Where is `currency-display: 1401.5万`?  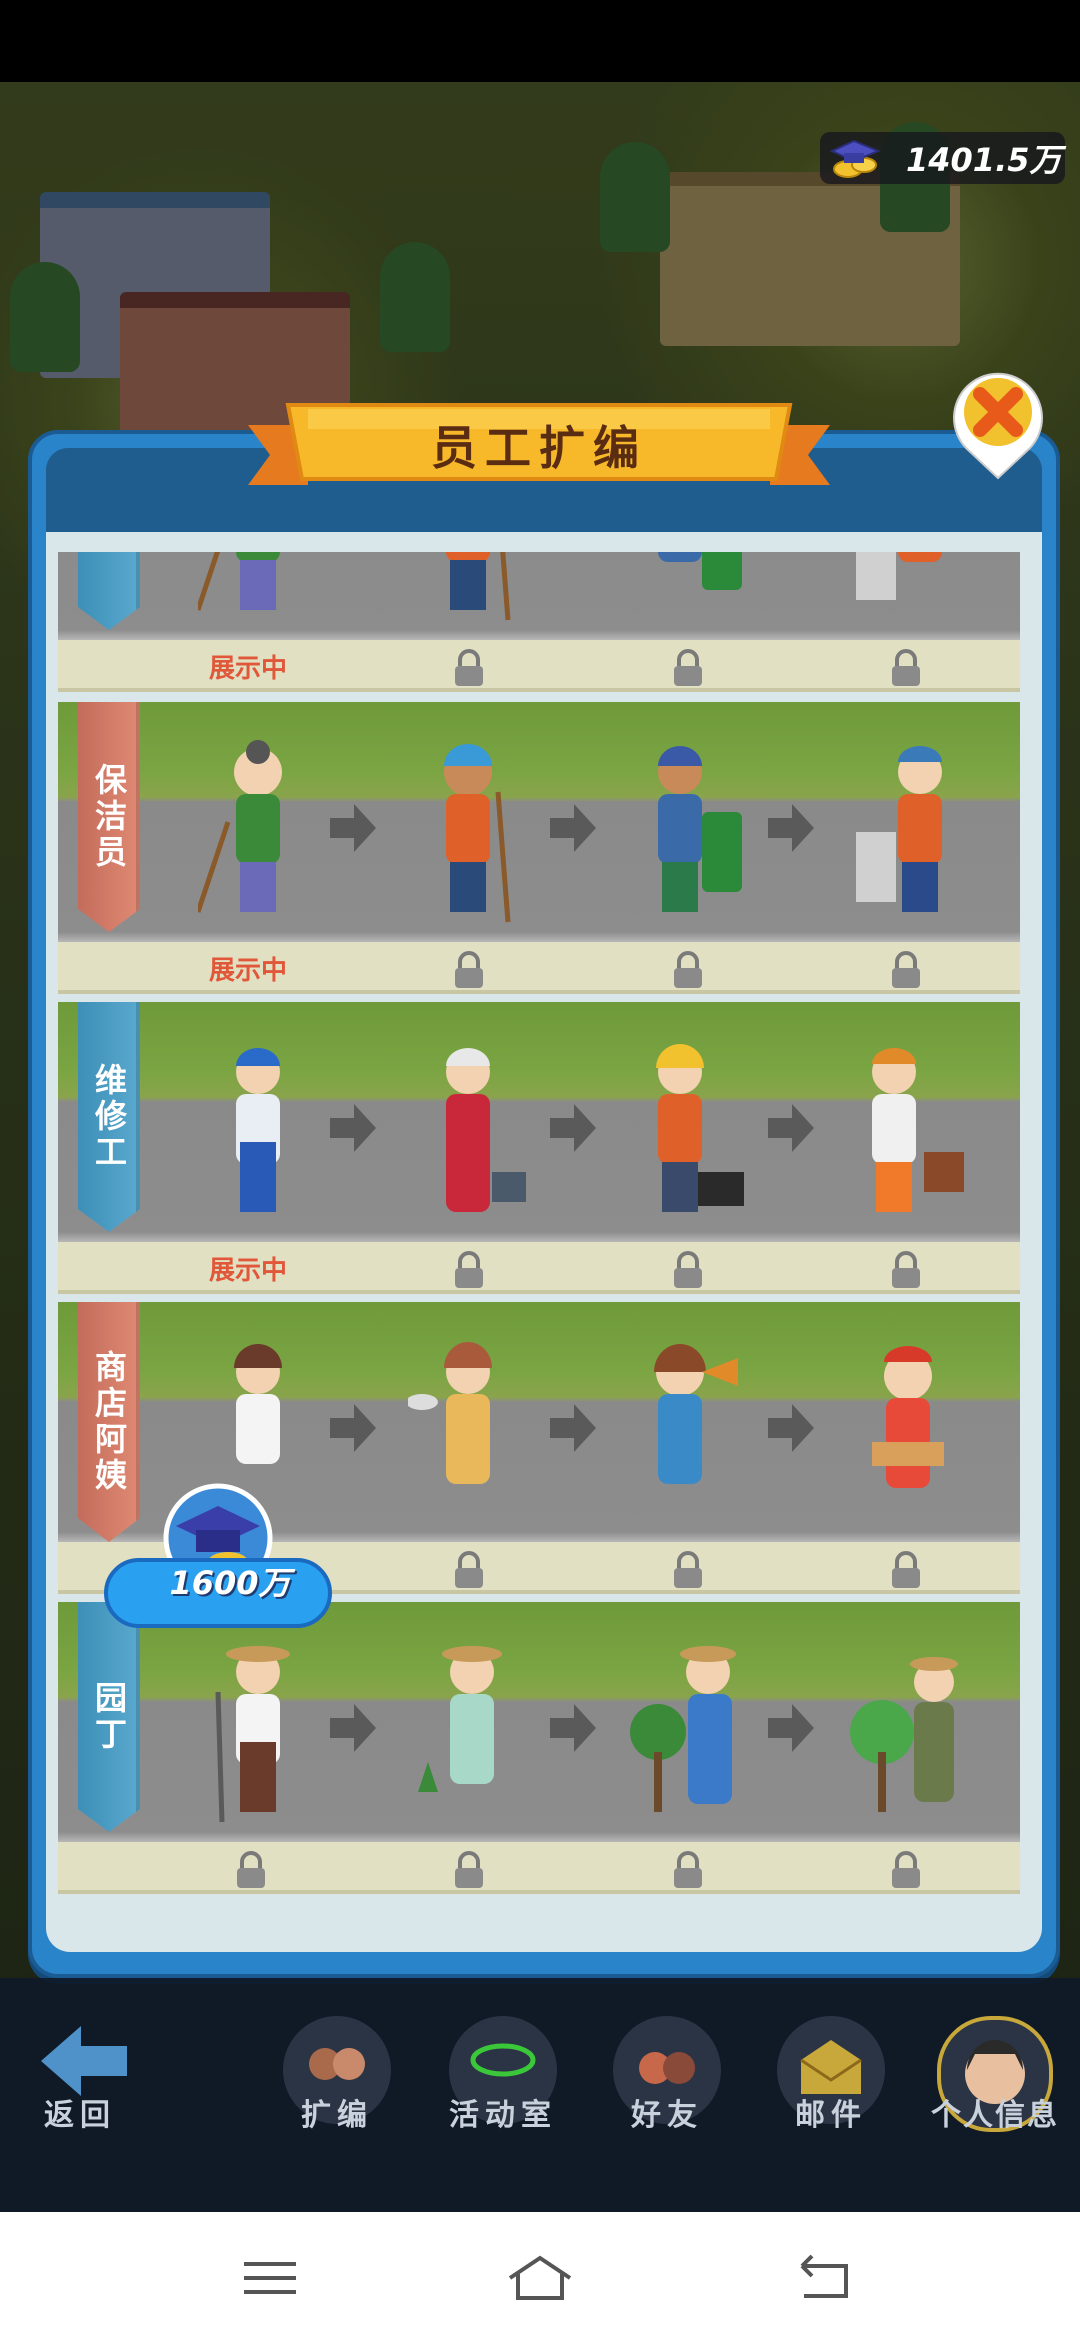 currency-display: 1401.5万 is located at coordinates (942, 158).